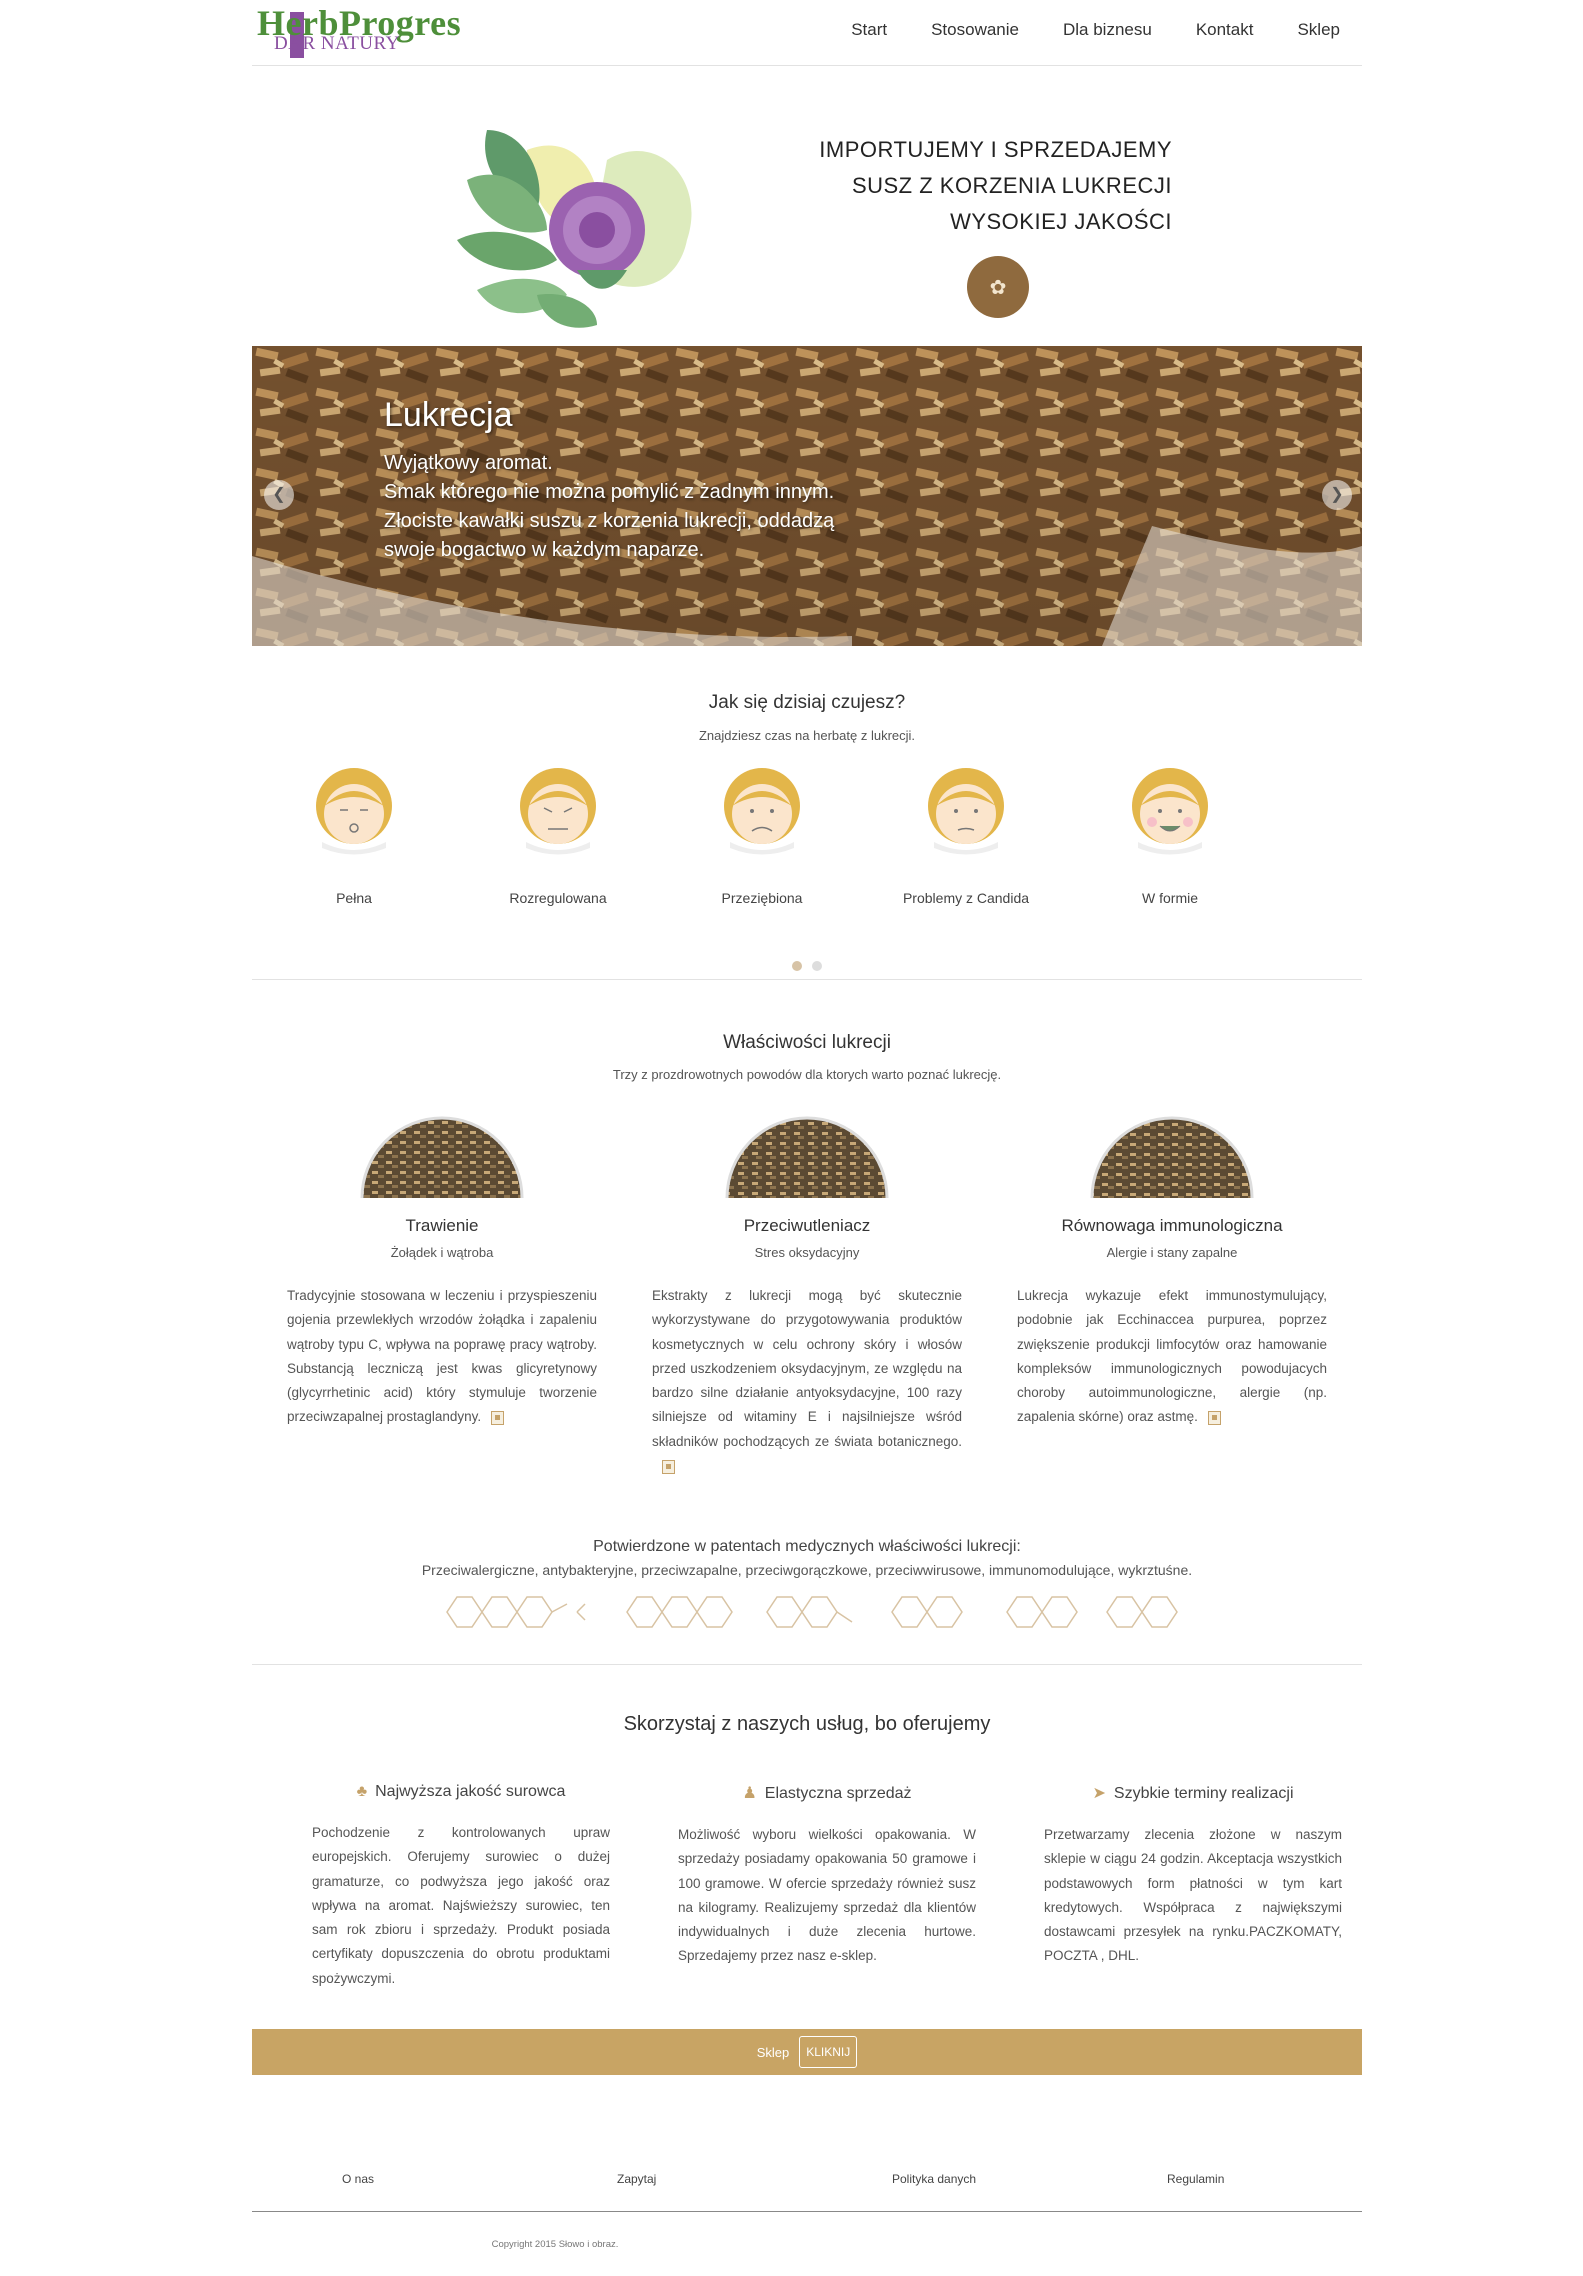  I want to click on nav-item-dla-biznesu: Dla biznesu, so click(1107, 30).